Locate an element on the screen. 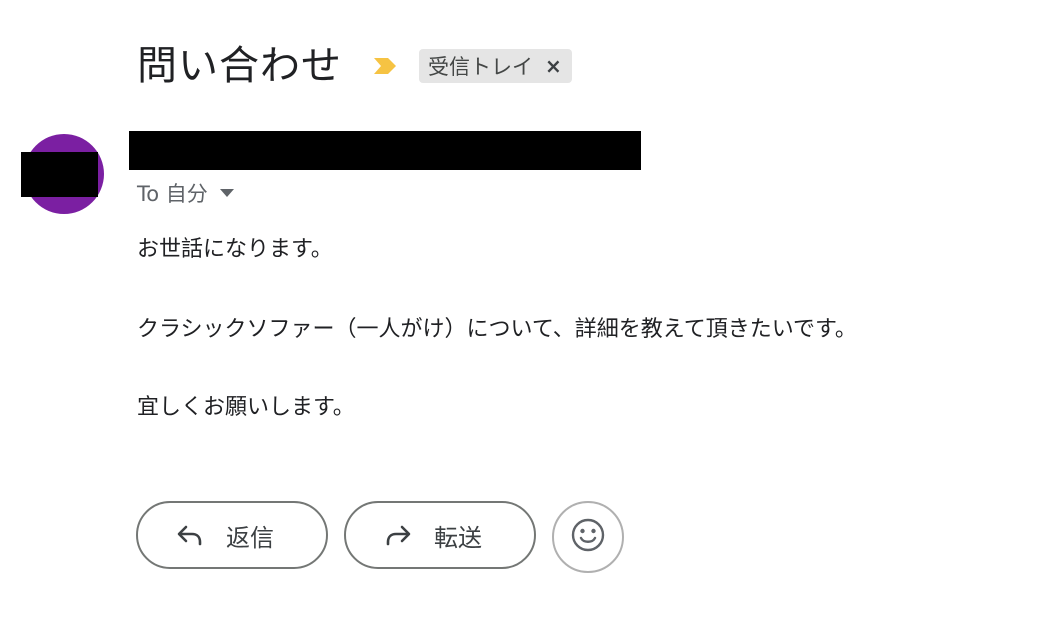  smiley-face-icon is located at coordinates (588, 537).